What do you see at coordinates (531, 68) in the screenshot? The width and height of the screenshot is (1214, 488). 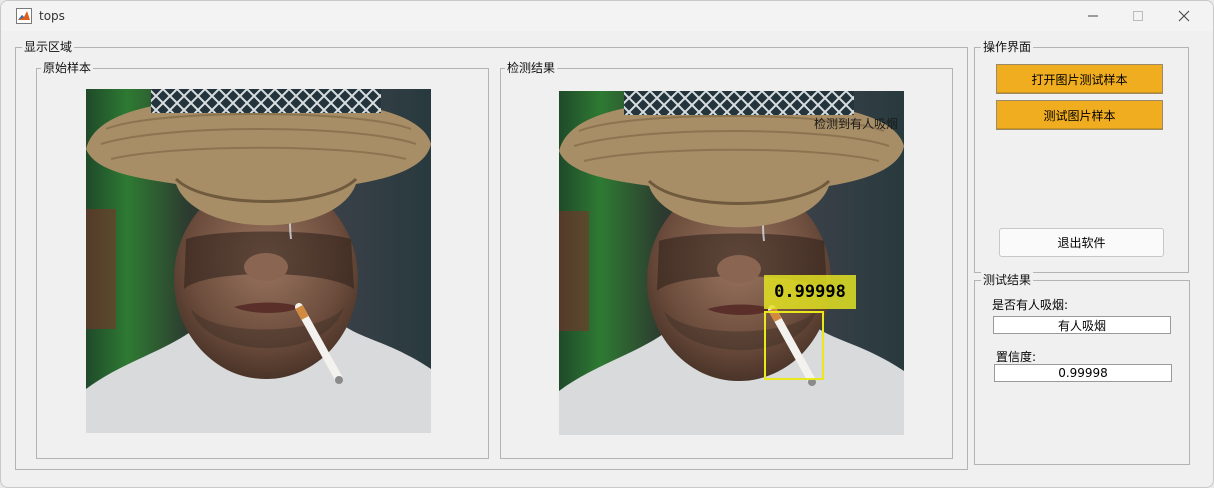 I see `detection-result-label: 检测结果` at bounding box center [531, 68].